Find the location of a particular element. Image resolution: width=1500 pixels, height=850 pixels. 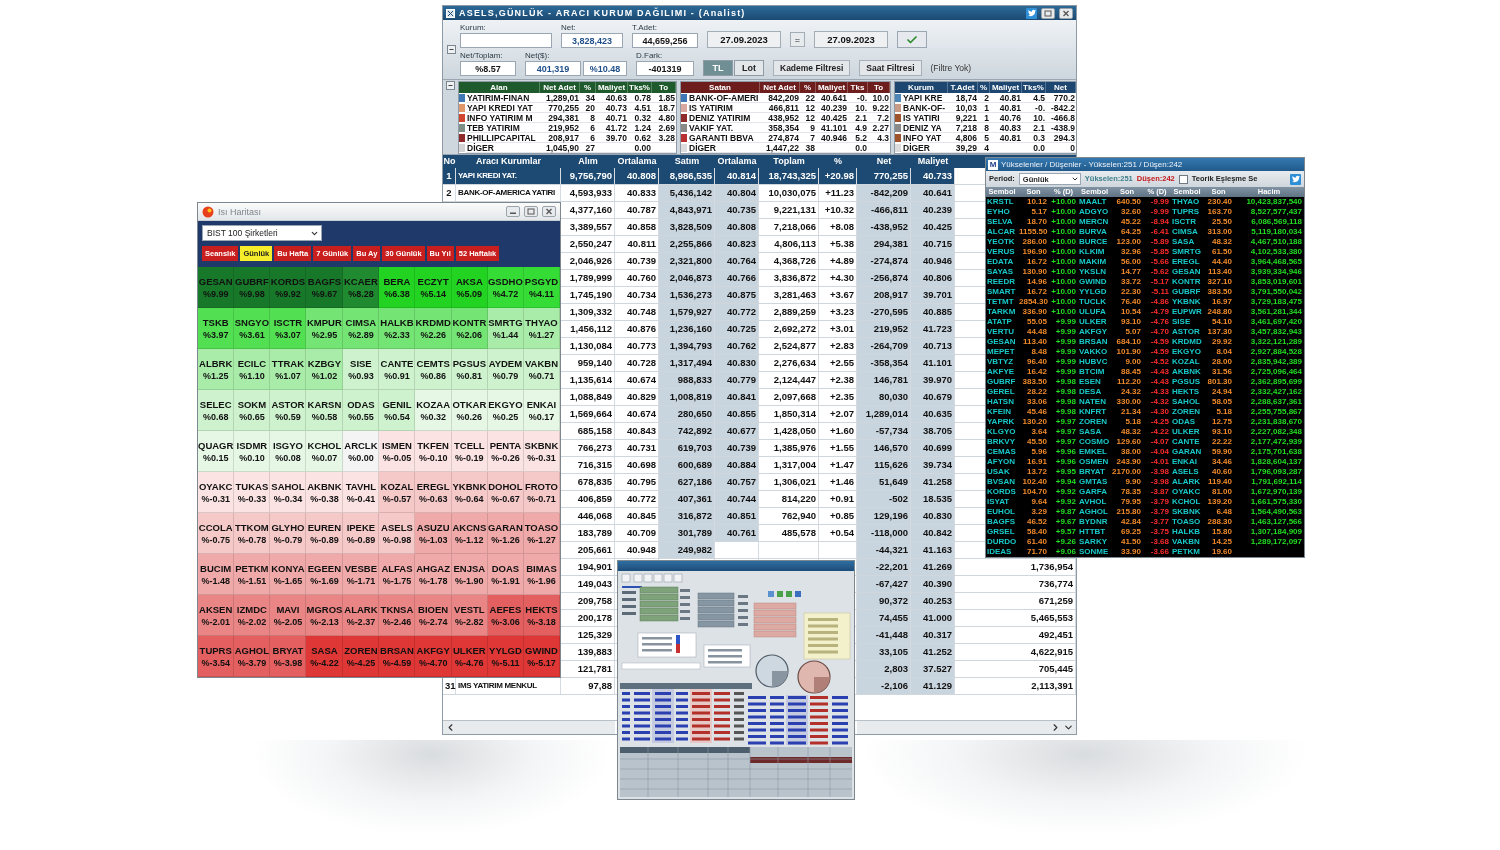

stock-symbol: IDEAS is located at coordinates (999, 552).